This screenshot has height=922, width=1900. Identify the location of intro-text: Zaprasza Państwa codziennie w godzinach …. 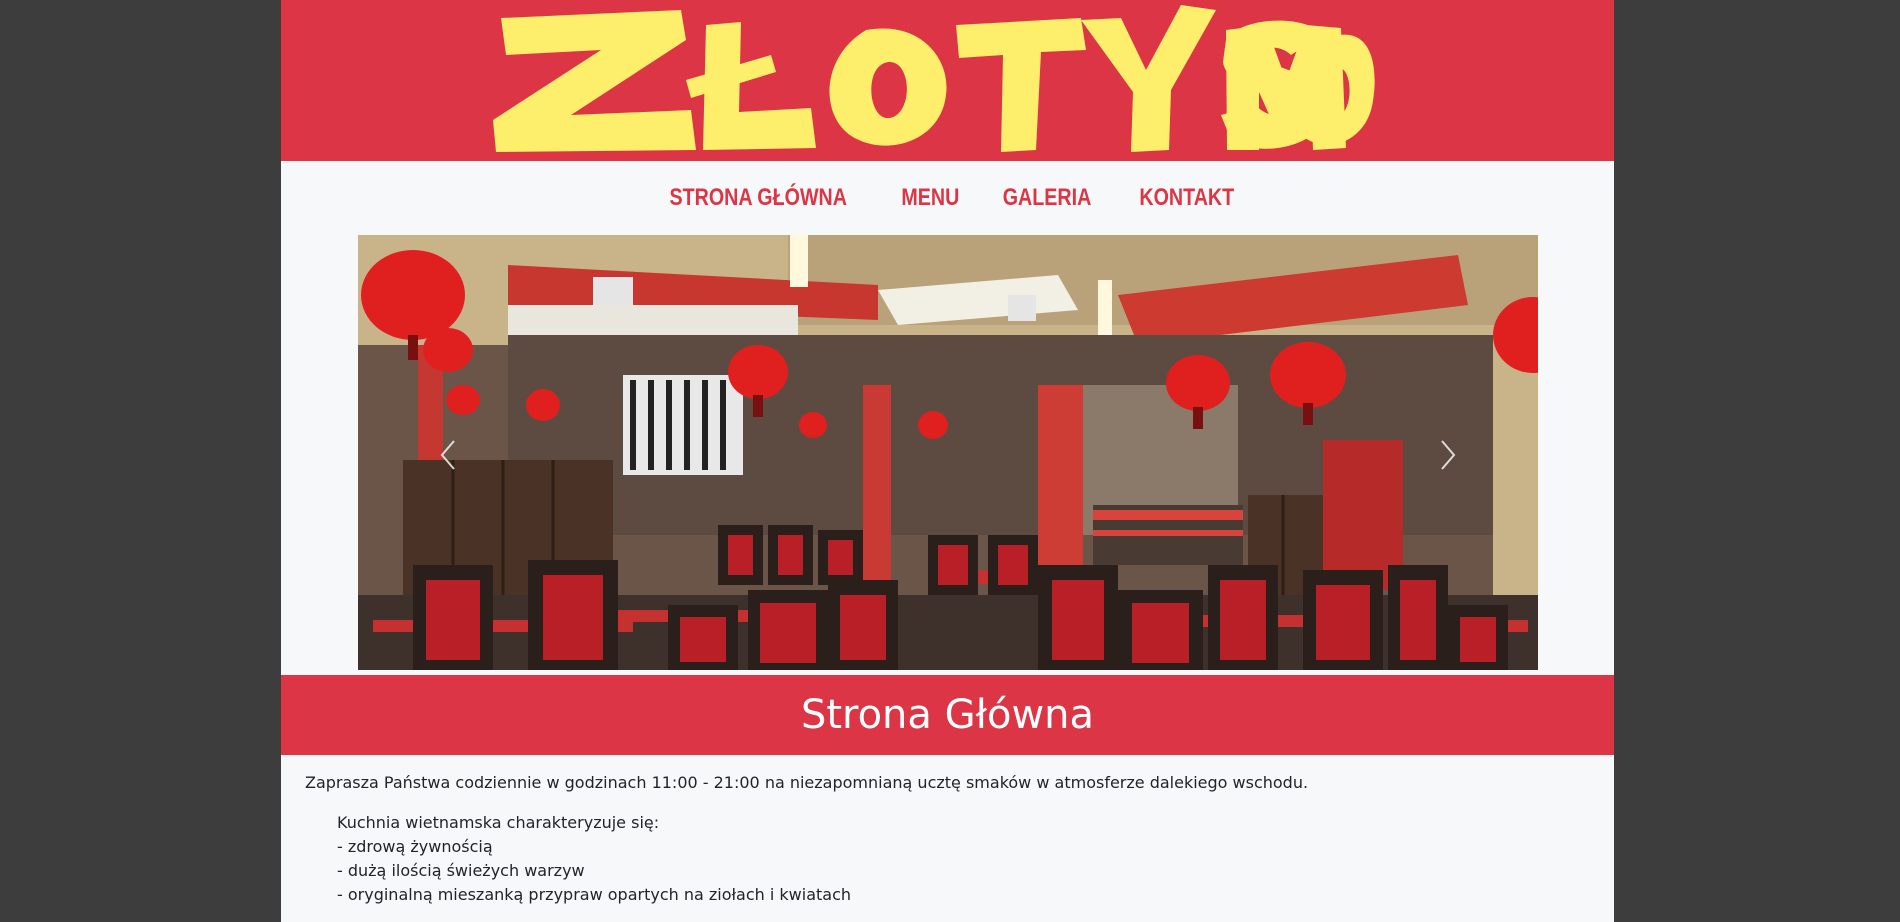
(807, 782).